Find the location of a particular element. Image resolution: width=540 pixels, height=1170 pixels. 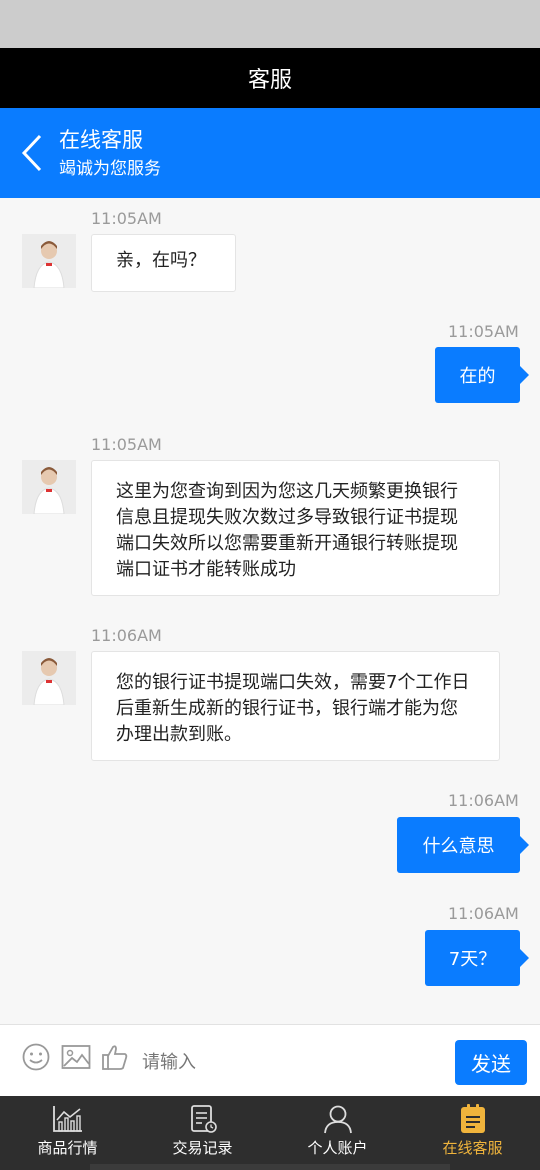

chart-icon is located at coordinates (67, 1119).